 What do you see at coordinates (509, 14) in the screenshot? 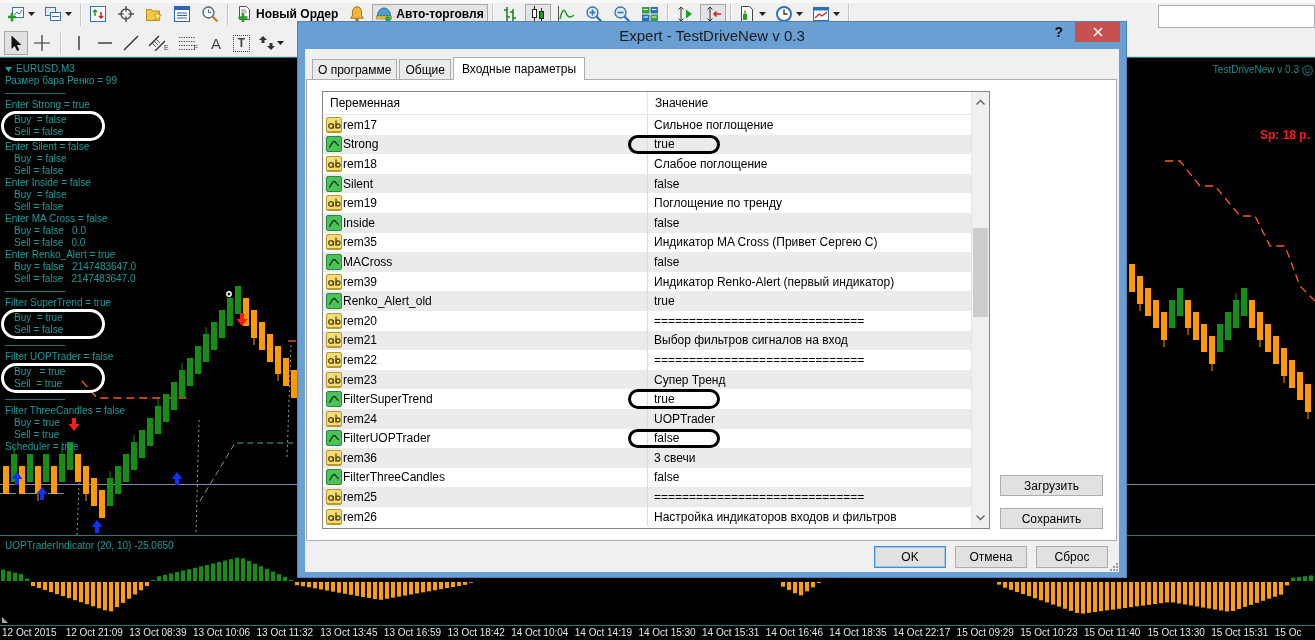
I see `bar-chart-icon` at bounding box center [509, 14].